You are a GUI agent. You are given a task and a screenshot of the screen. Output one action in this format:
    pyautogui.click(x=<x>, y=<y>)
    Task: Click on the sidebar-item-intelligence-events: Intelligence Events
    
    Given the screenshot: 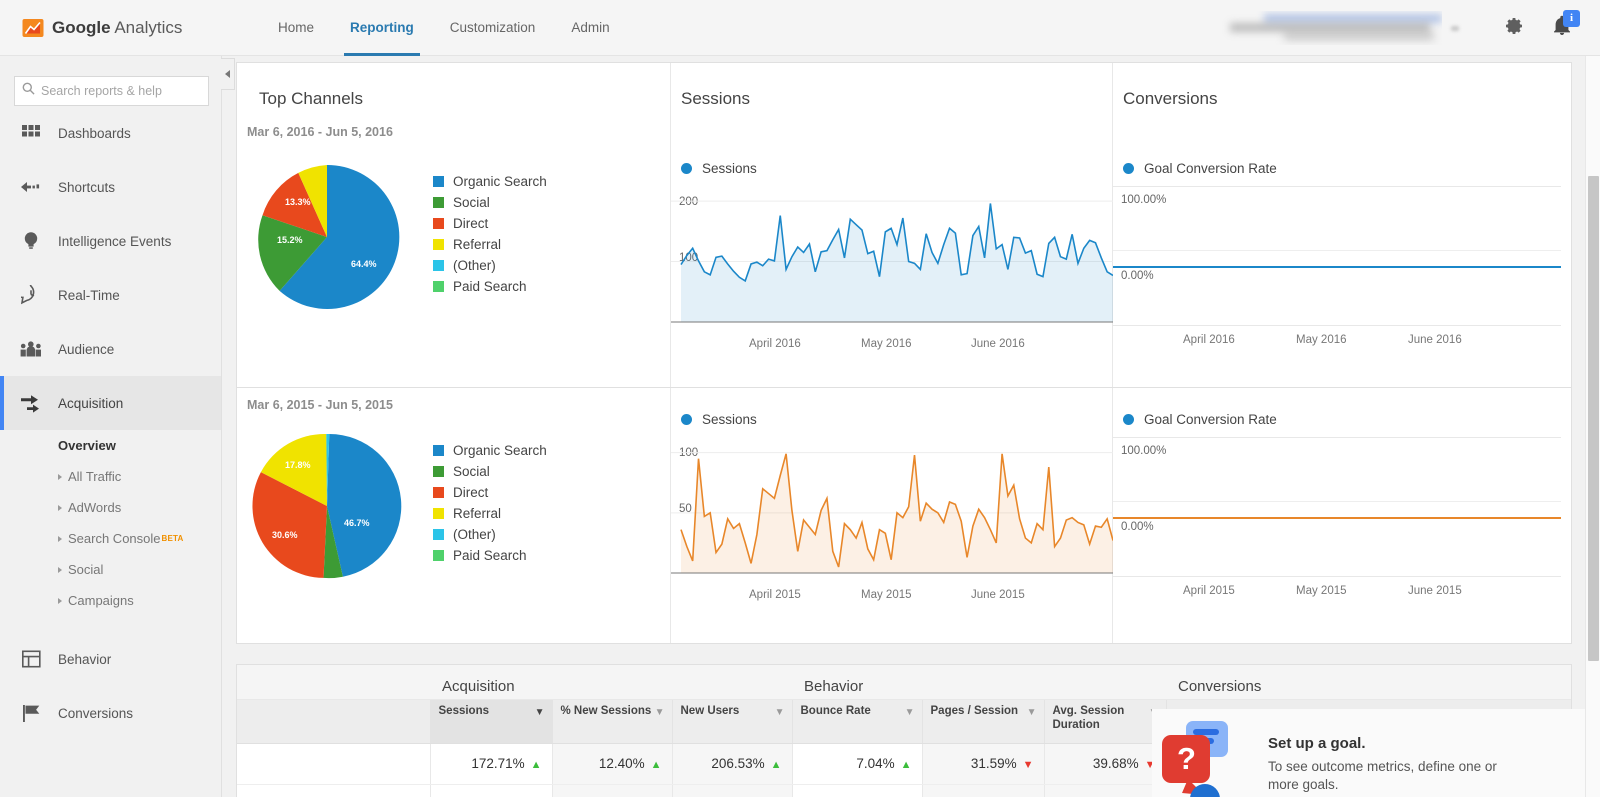 What is the action you would take?
    pyautogui.click(x=110, y=241)
    